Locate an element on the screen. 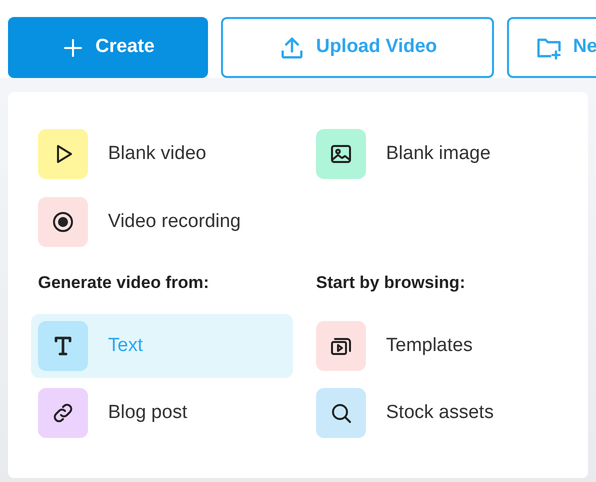  menu-item: Templates is located at coordinates (440, 346).